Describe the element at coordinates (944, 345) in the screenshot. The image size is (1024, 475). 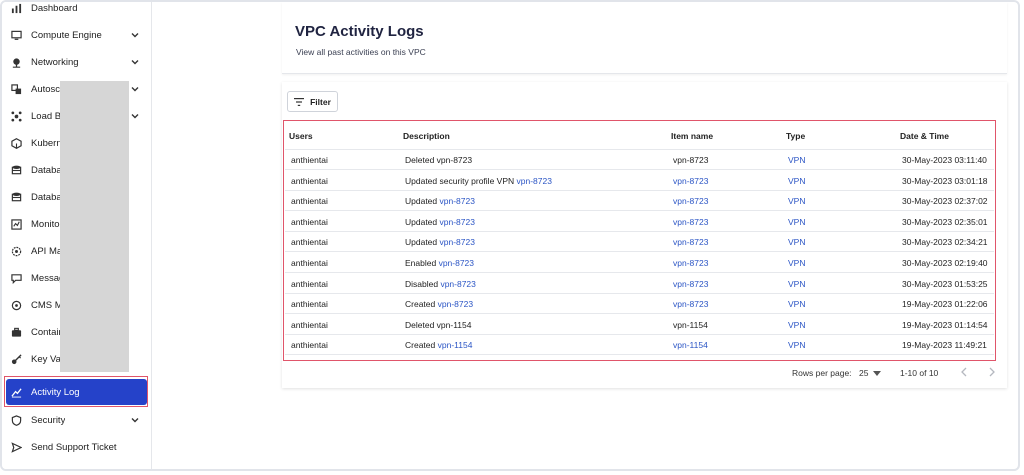
I see `cell-datetime: 19-May-2023 11:49:21` at that location.